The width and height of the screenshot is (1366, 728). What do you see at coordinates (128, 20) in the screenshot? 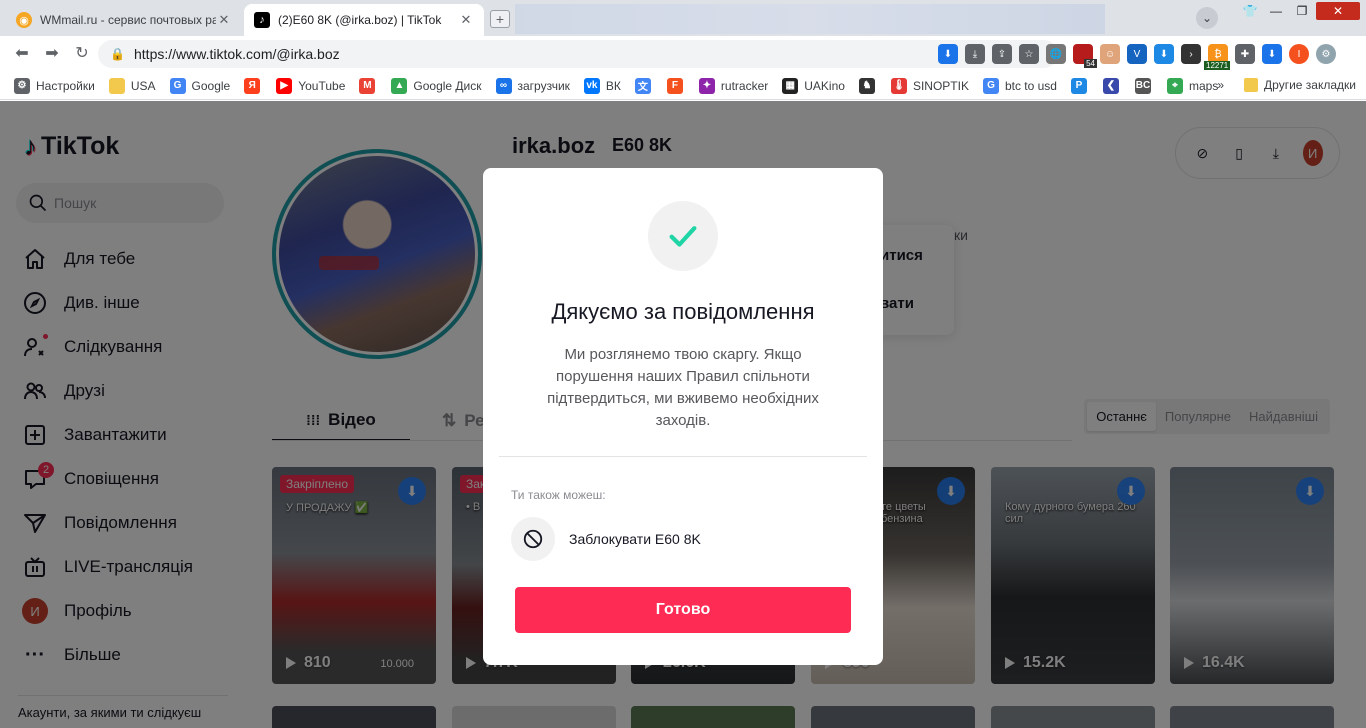
I see `tab-title: WMmail.ru - сервис почтовых рас` at bounding box center [128, 20].